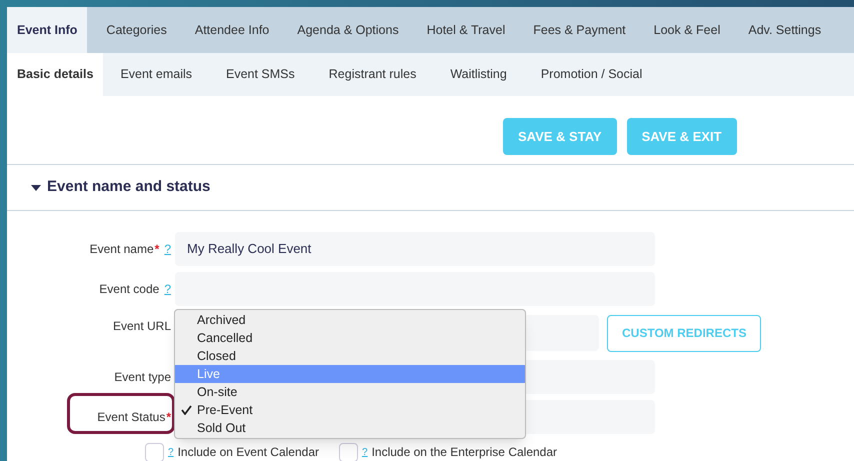 The width and height of the screenshot is (854, 461). Describe the element at coordinates (142, 377) in the screenshot. I see `field-label: Event type` at that location.